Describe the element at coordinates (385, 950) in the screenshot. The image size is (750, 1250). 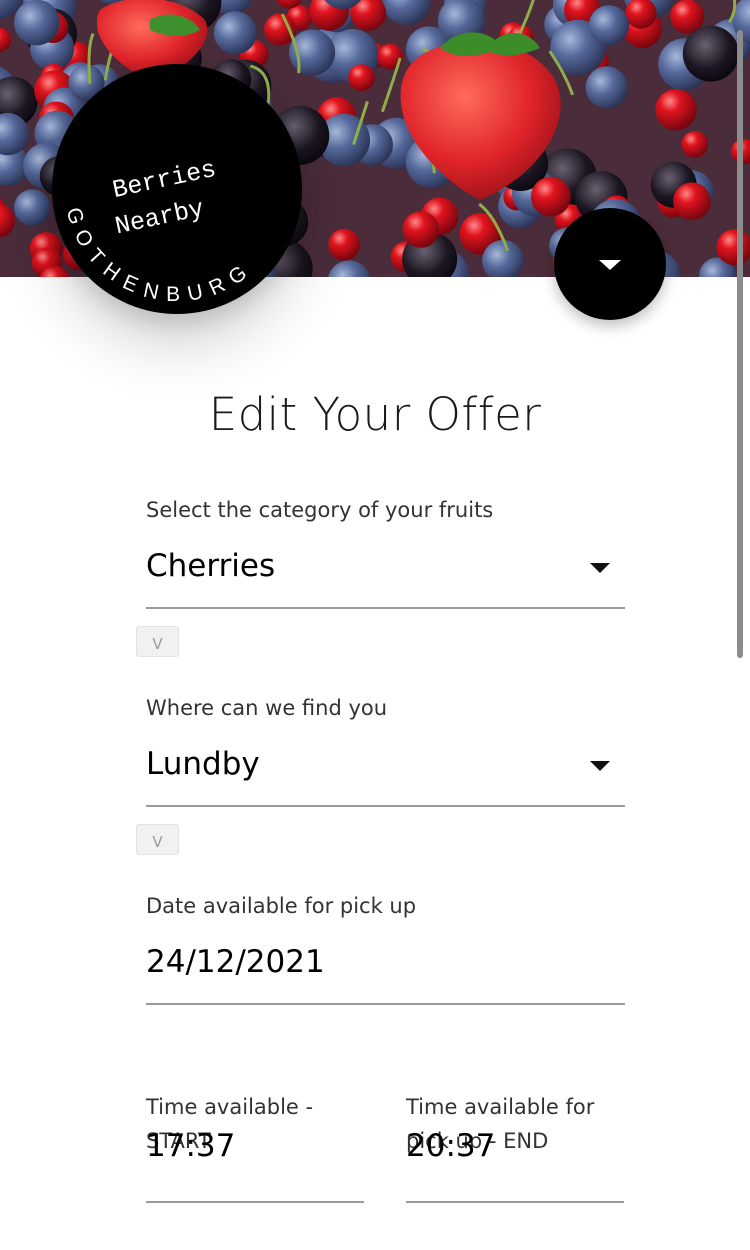
I see `date-field: Date available for pick up 24/12/2021` at that location.